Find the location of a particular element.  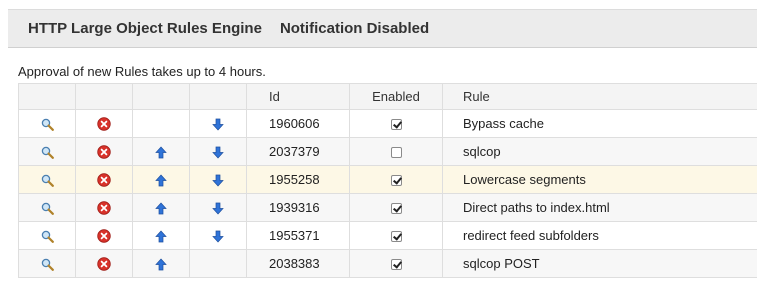

rule-id: 1955258 is located at coordinates (298, 179).